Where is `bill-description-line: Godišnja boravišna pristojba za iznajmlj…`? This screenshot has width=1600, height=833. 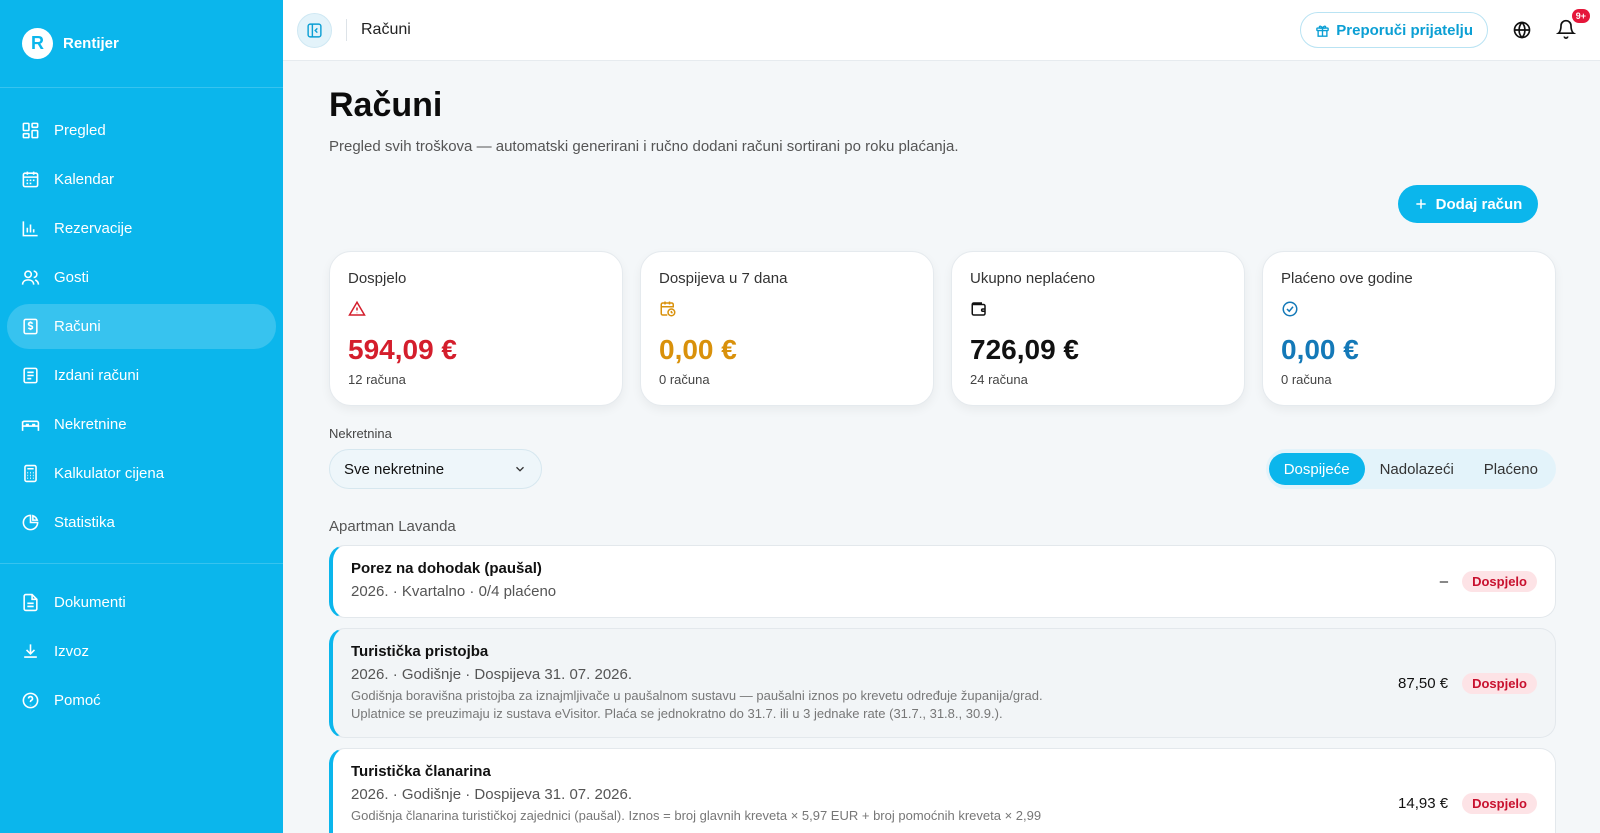 bill-description-line: Godišnja boravišna pristojba za iznajmlj… is located at coordinates (697, 695).